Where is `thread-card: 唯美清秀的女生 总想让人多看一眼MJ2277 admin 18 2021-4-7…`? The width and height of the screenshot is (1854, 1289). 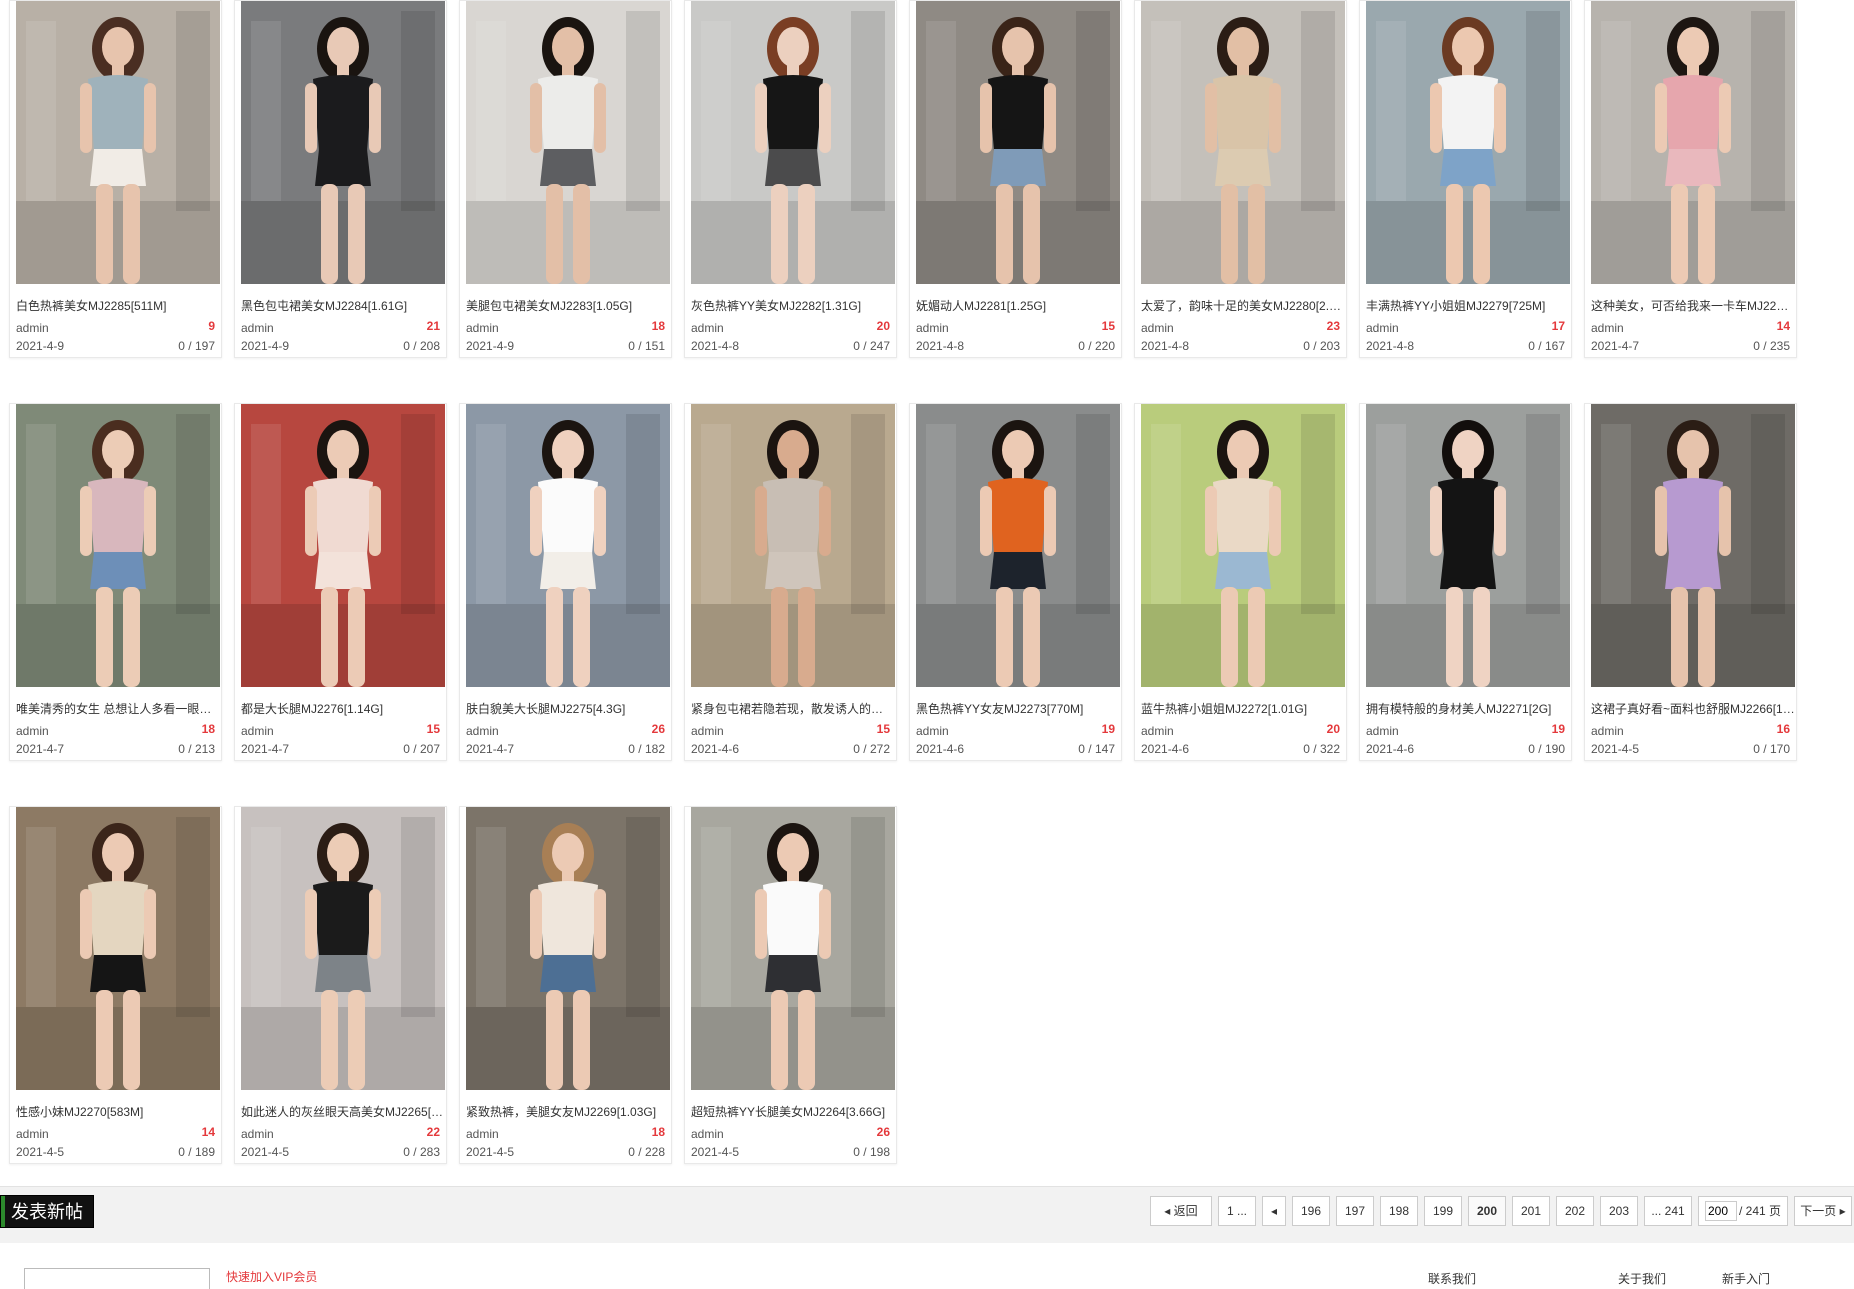 thread-card: 唯美清秀的女生 总想让人多看一眼MJ2277 admin 18 2021-4-7… is located at coordinates (115, 582).